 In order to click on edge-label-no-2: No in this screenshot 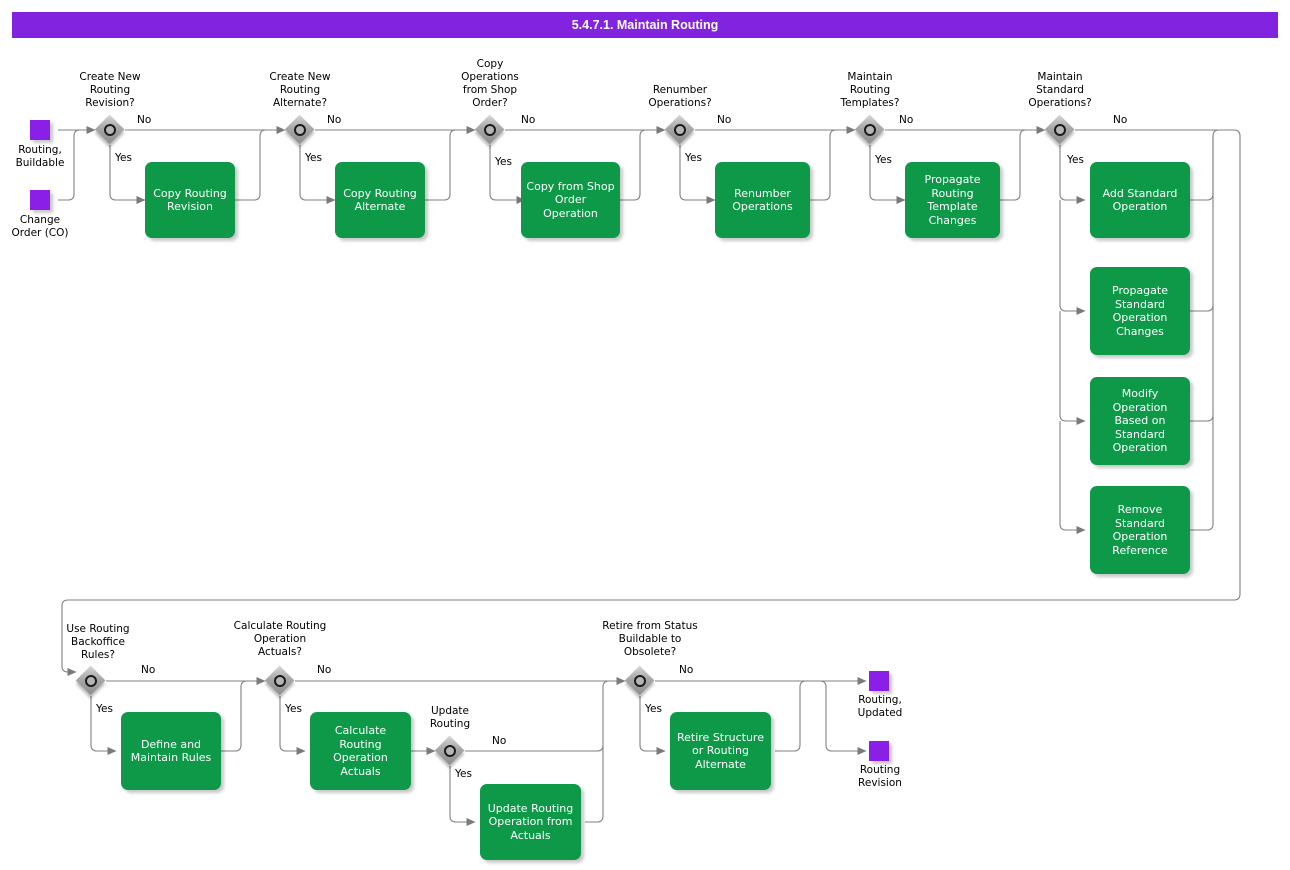, I will do `click(334, 120)`.